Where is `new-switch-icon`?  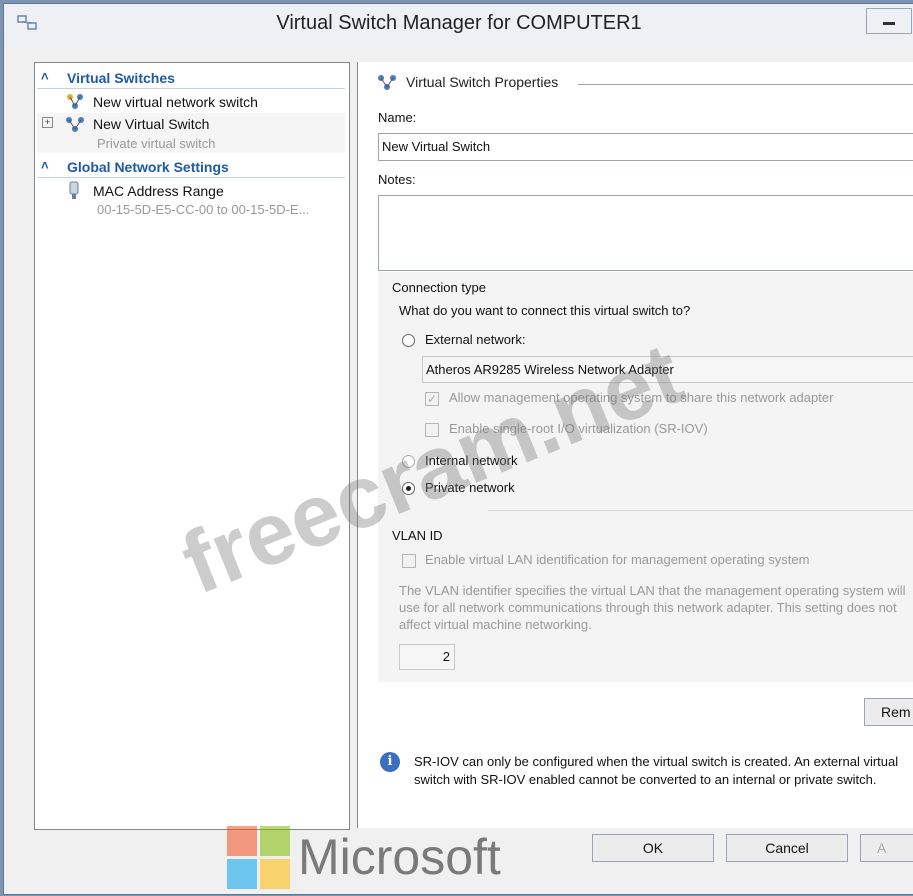 new-switch-icon is located at coordinates (75, 101).